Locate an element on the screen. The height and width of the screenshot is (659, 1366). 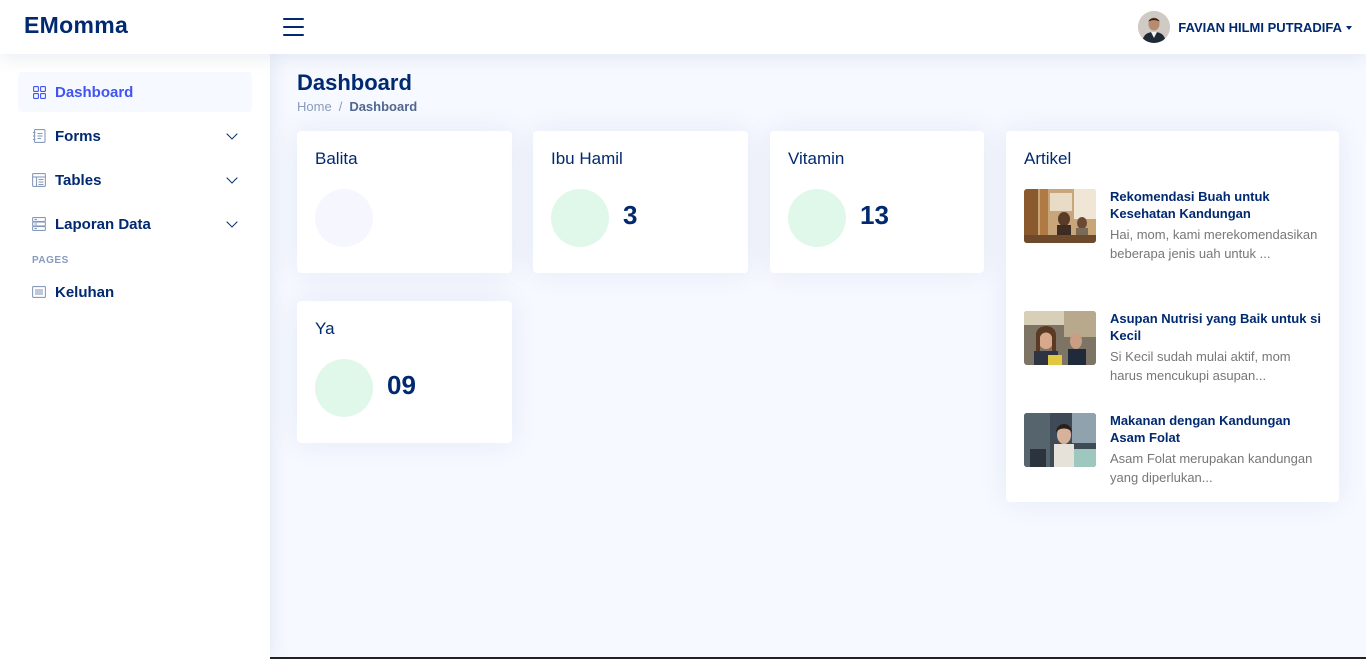
article-heading: Asupan Nutrisi yang Baik untuk si Kecil is located at coordinates (1217, 327).